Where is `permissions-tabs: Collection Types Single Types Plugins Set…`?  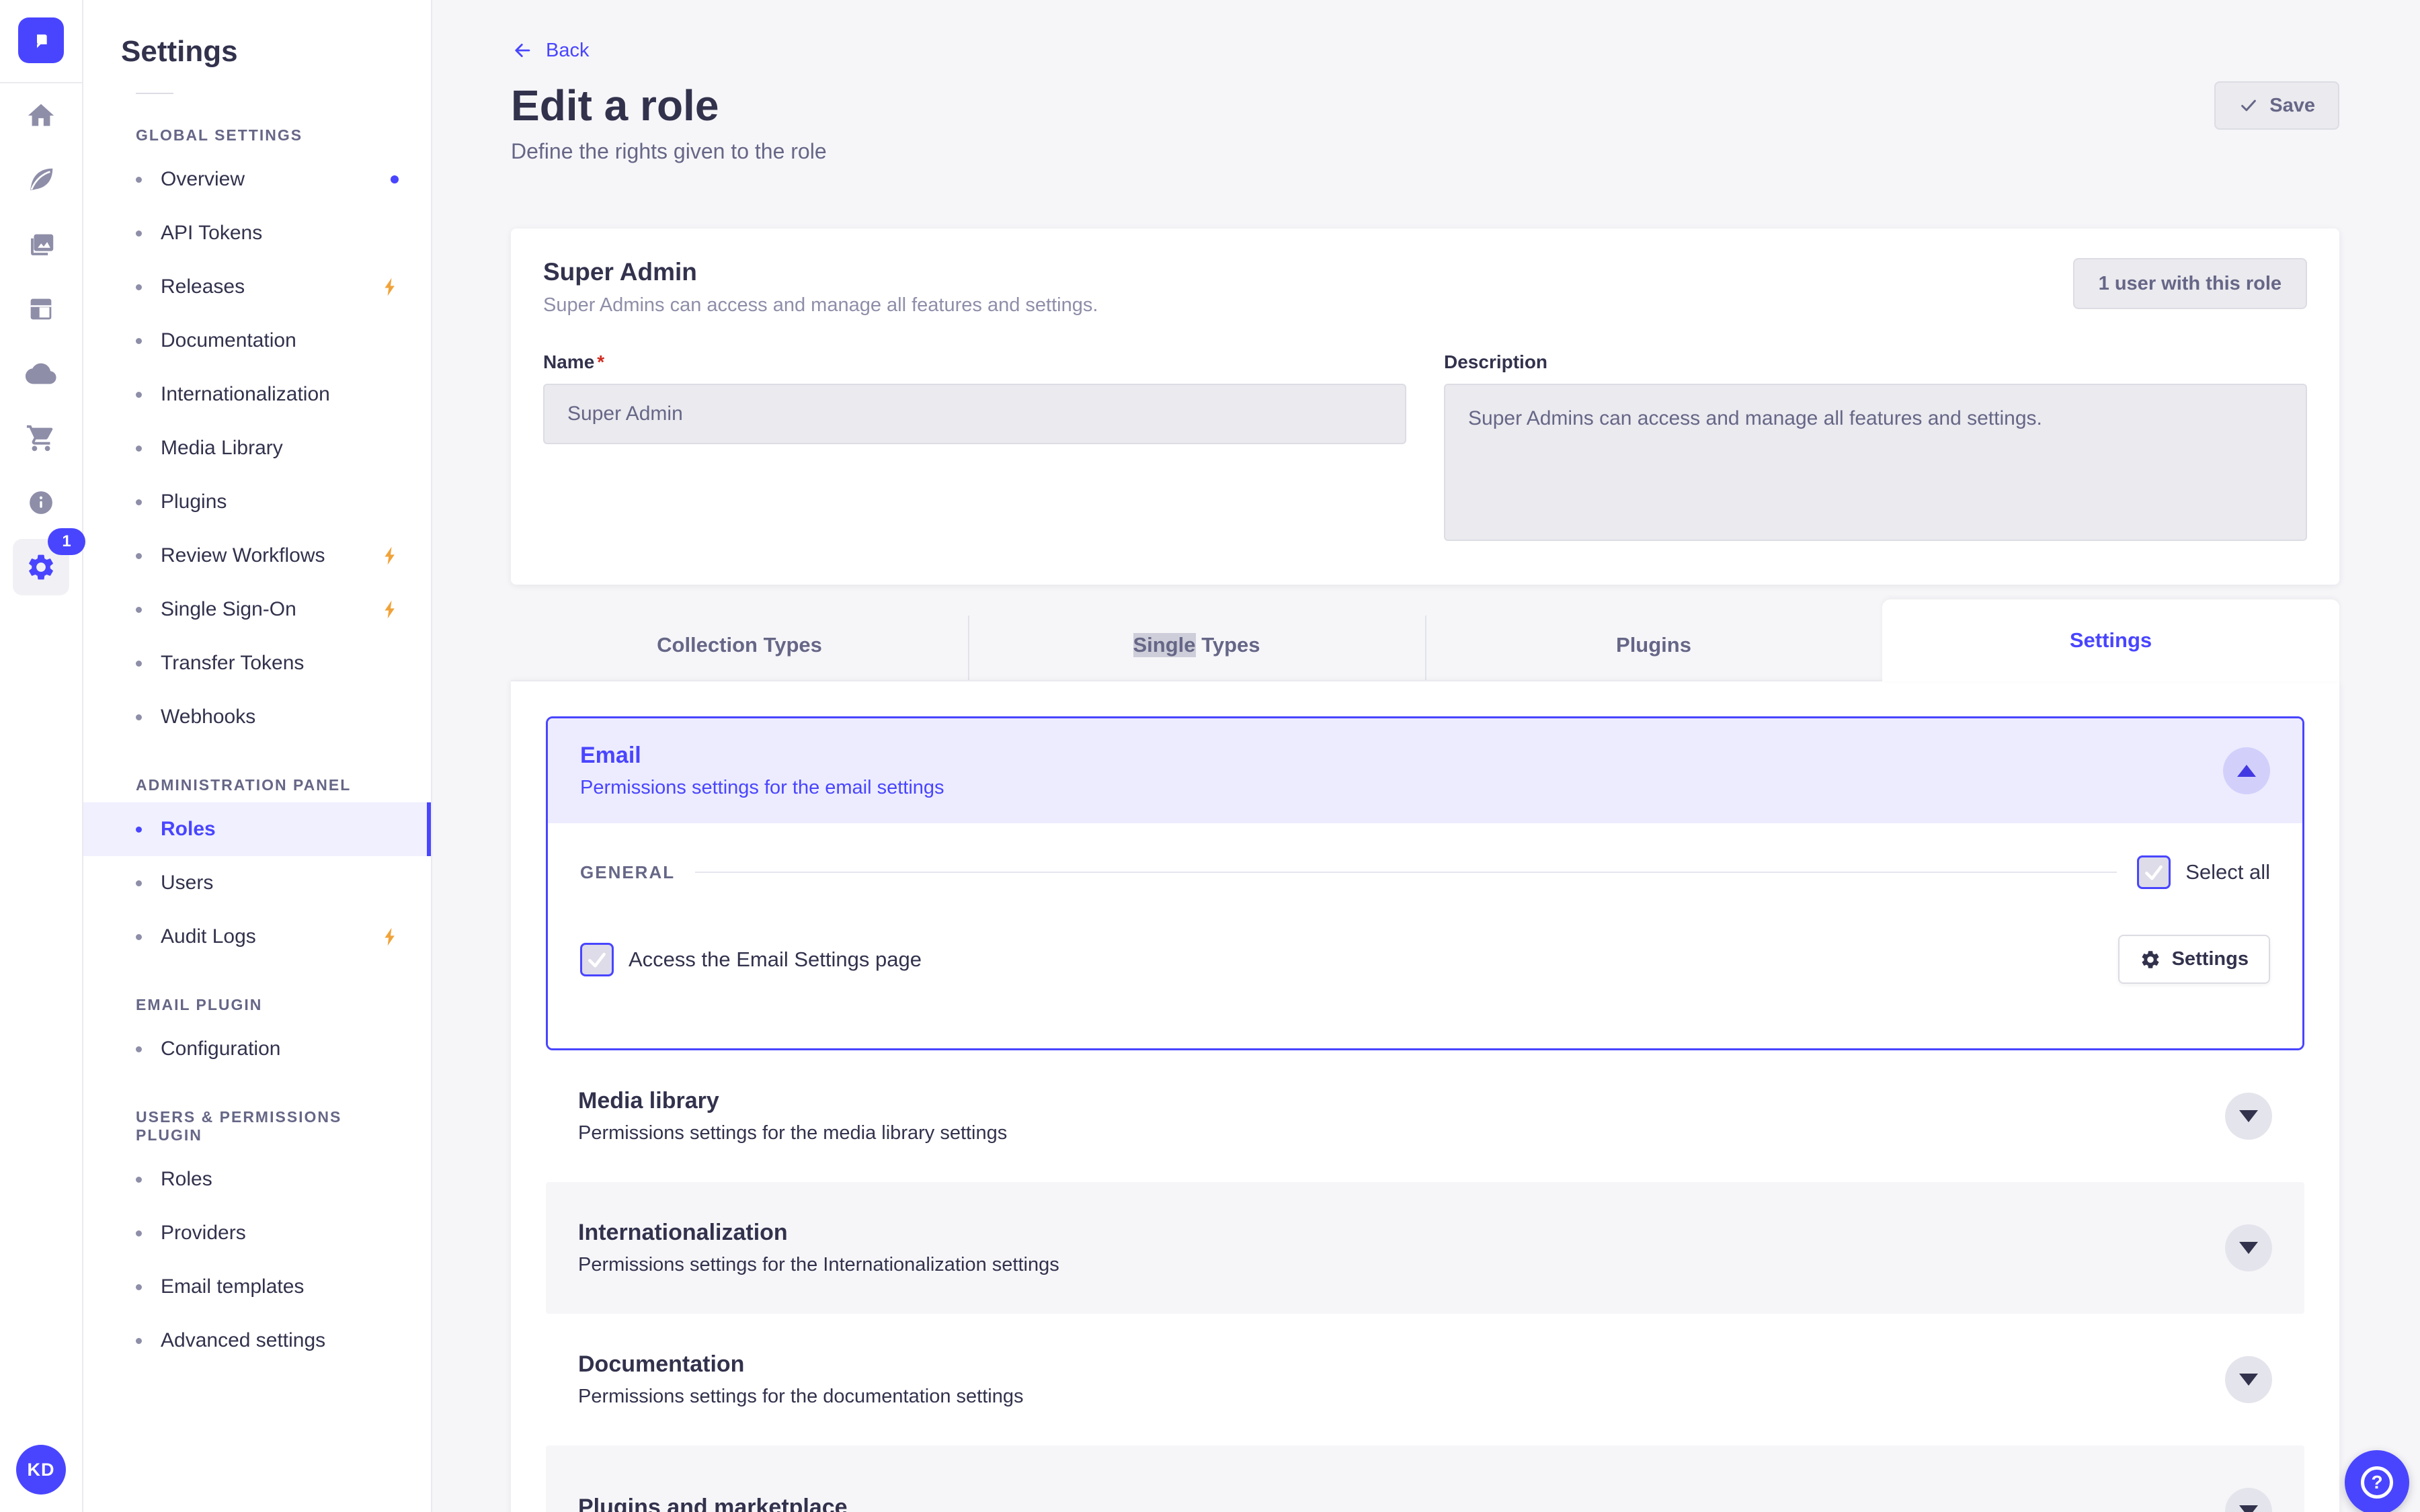 permissions-tabs: Collection Types Single Types Plugins Set… is located at coordinates (1425, 640).